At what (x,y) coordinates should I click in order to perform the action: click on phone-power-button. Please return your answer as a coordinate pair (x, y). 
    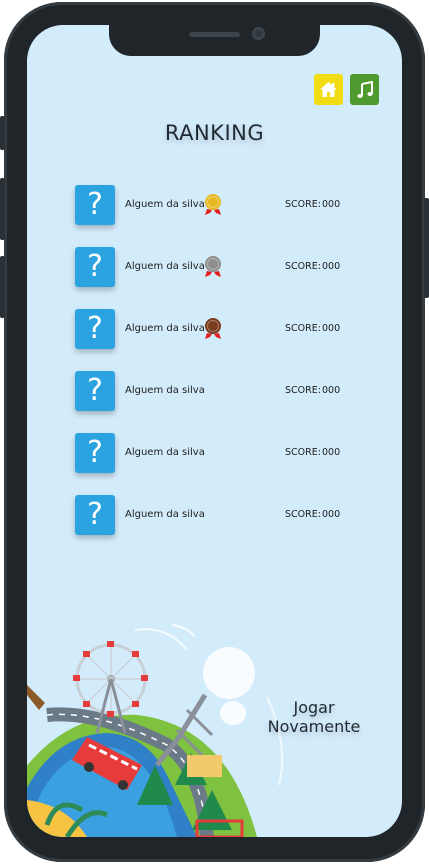
    Looking at the image, I should click on (426, 248).